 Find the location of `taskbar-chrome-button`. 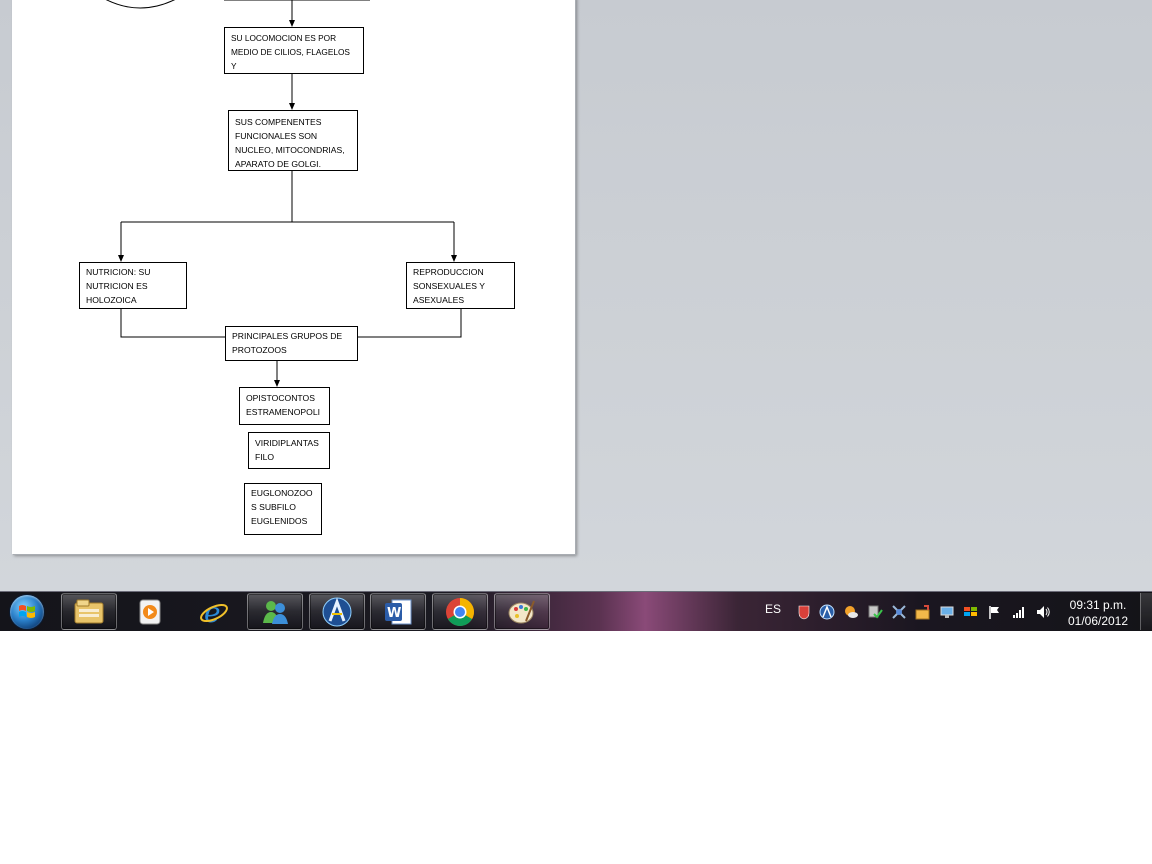

taskbar-chrome-button is located at coordinates (460, 611).